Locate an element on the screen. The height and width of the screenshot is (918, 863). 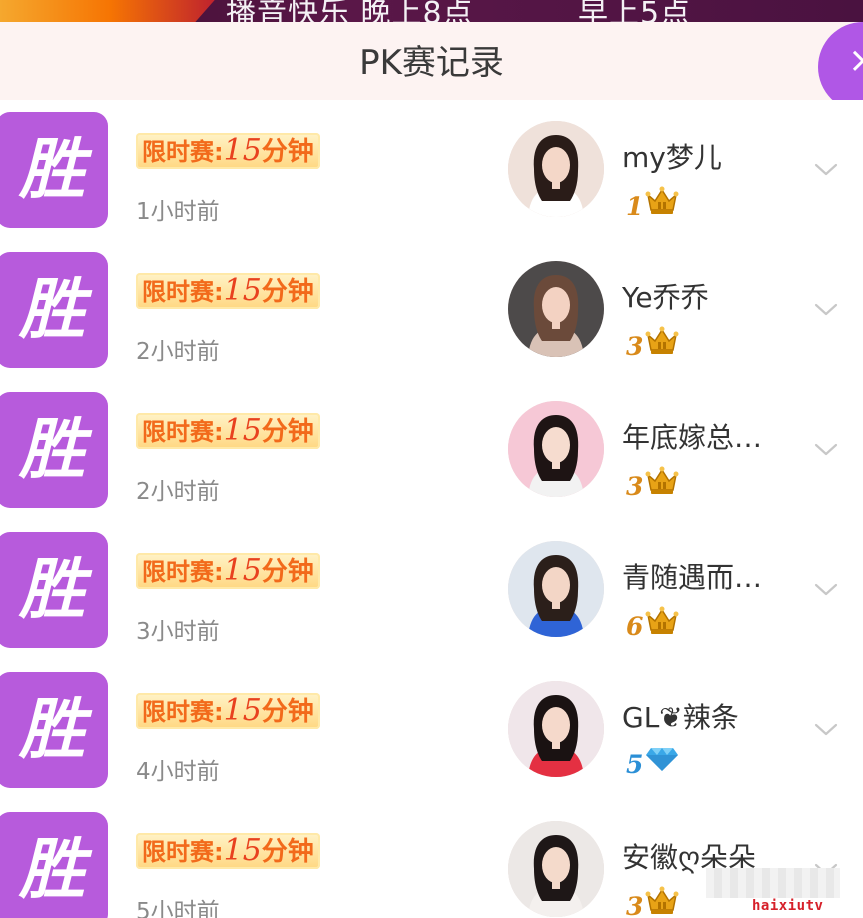
time-ago: 5小时前 is located at coordinates (178, 908).